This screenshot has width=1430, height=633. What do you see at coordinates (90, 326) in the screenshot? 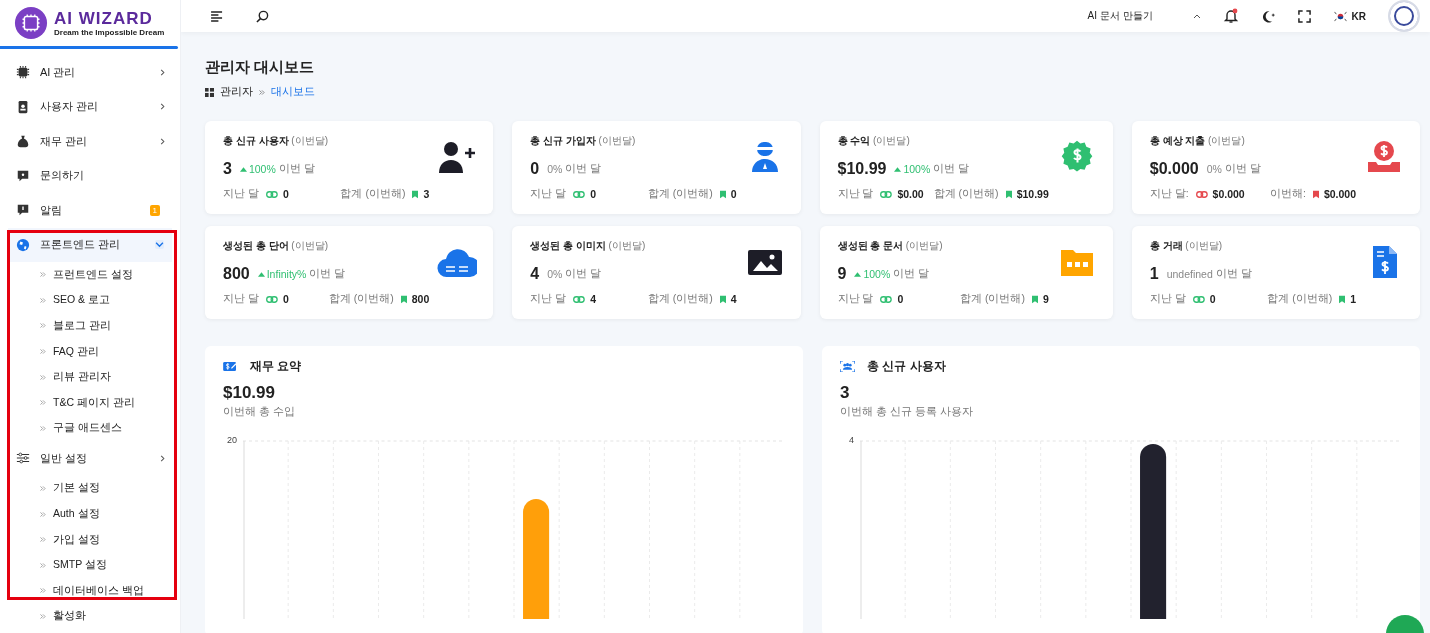
I see `sidebar-subitem: 블로그 관리` at bounding box center [90, 326].